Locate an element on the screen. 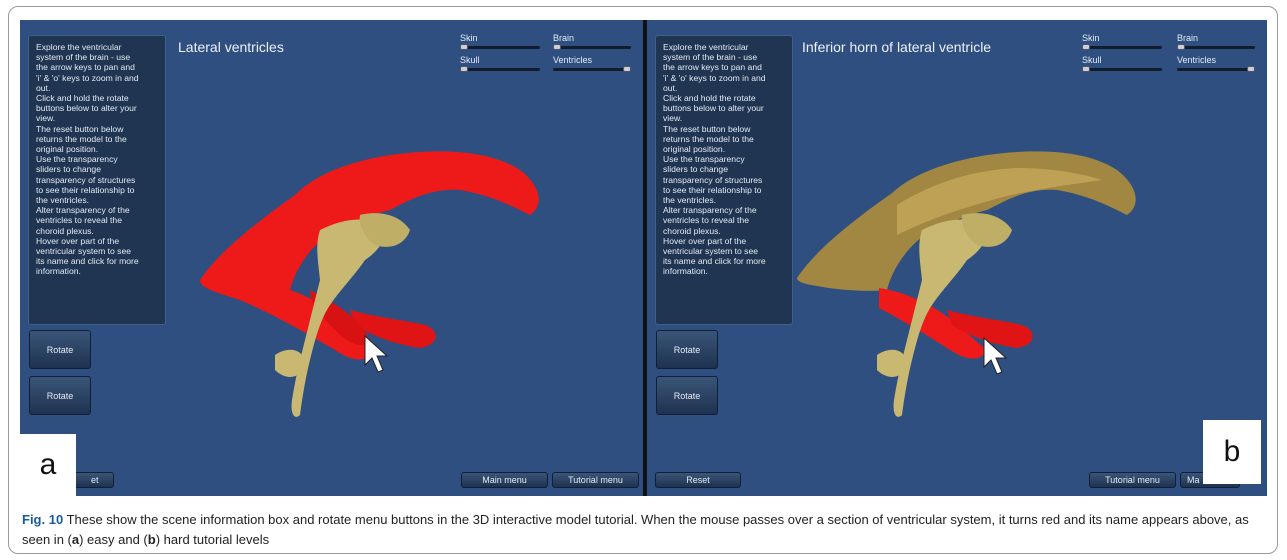  rotate-button-1: Rotate is located at coordinates (60, 349).